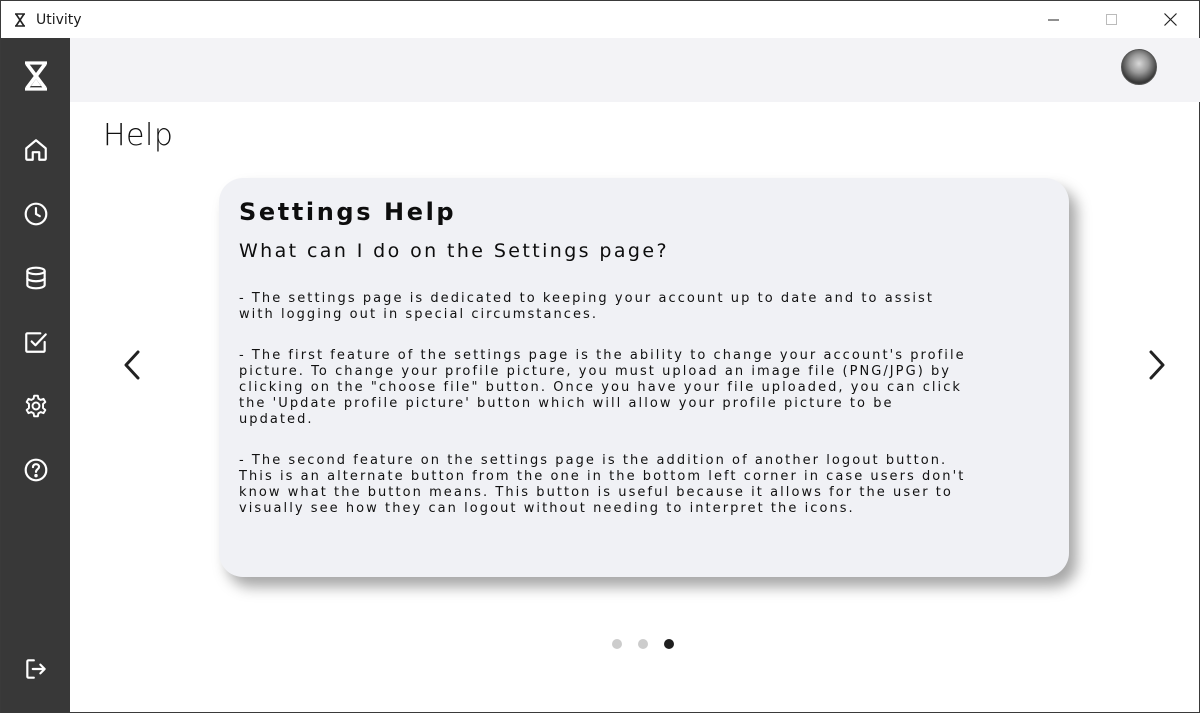 The width and height of the screenshot is (1200, 713). I want to click on hourglass-logo-icon, so click(36, 76).